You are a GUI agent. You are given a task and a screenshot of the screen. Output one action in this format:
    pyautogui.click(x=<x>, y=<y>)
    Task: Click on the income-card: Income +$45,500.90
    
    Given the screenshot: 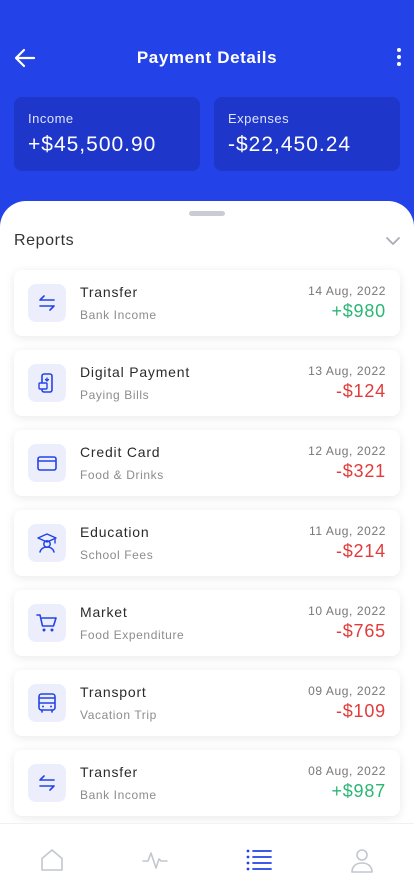 What is the action you would take?
    pyautogui.click(x=107, y=134)
    